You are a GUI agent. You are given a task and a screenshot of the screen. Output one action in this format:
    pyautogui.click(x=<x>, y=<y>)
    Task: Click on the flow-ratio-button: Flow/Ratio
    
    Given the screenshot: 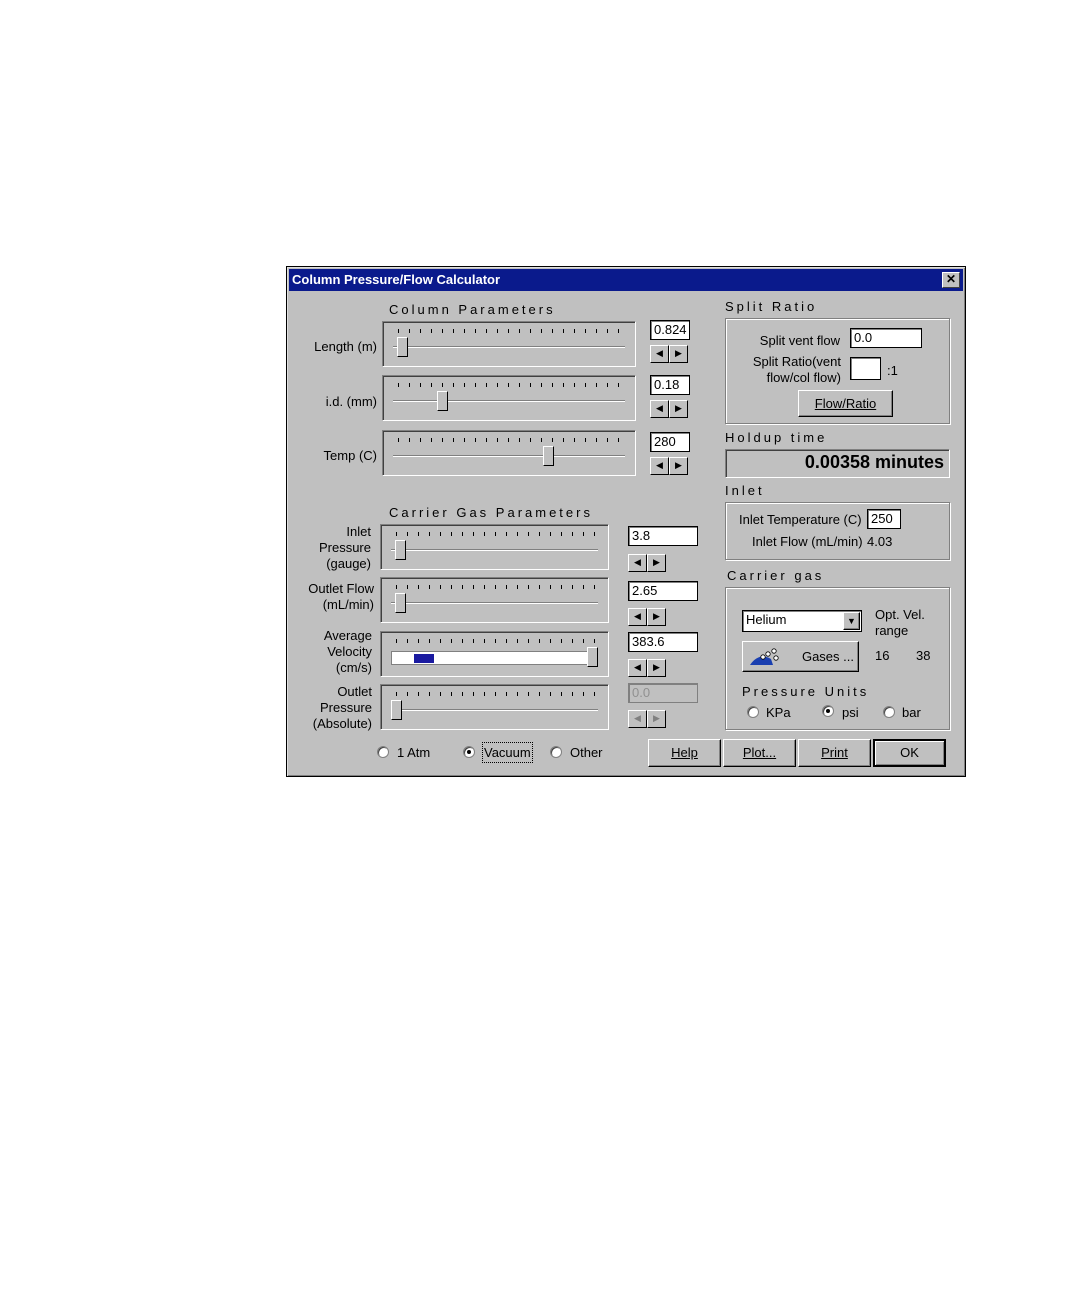 What is the action you would take?
    pyautogui.click(x=845, y=403)
    